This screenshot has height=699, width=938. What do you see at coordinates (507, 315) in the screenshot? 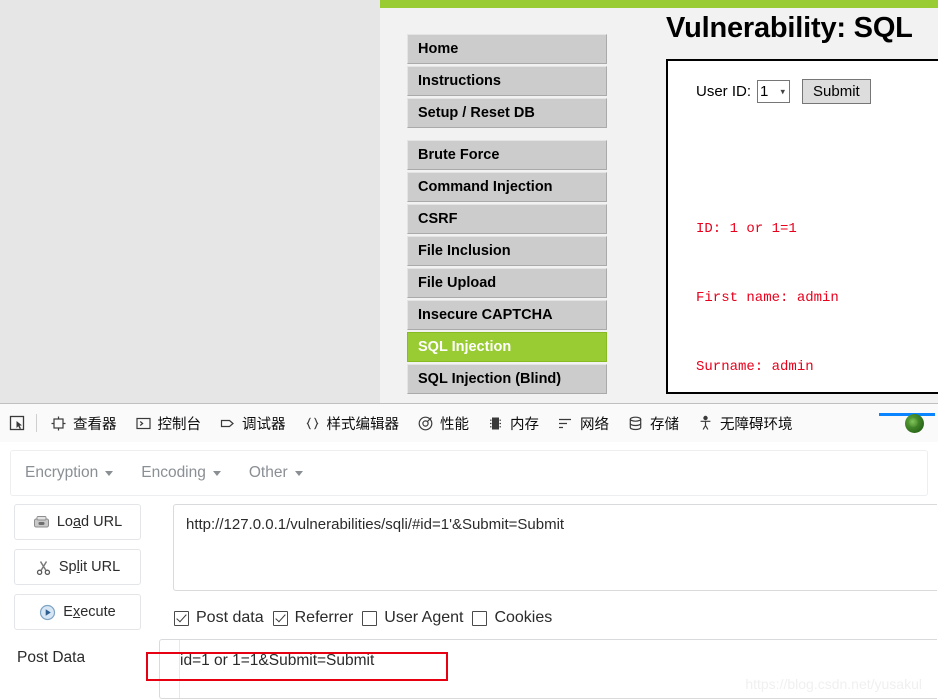
I see `sidebar-item-insecure-captcha: Insecure CAPTCHA` at bounding box center [507, 315].